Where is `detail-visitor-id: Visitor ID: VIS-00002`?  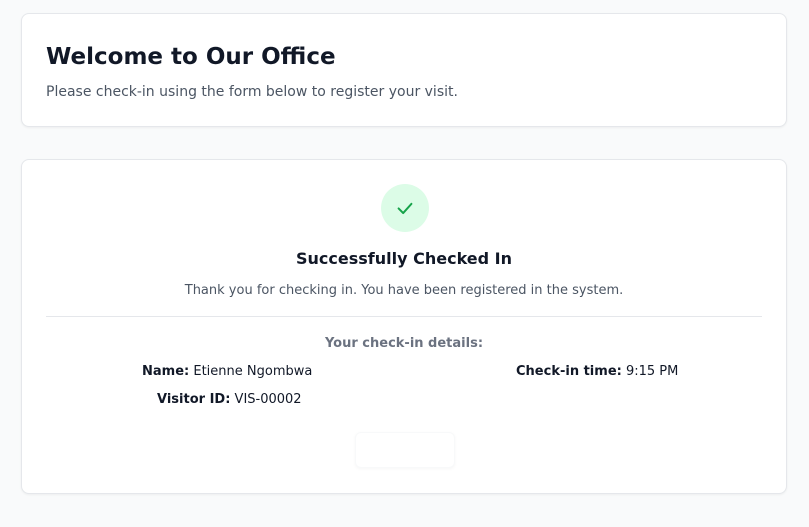 detail-visitor-id: Visitor ID: VIS-00002 is located at coordinates (229, 400).